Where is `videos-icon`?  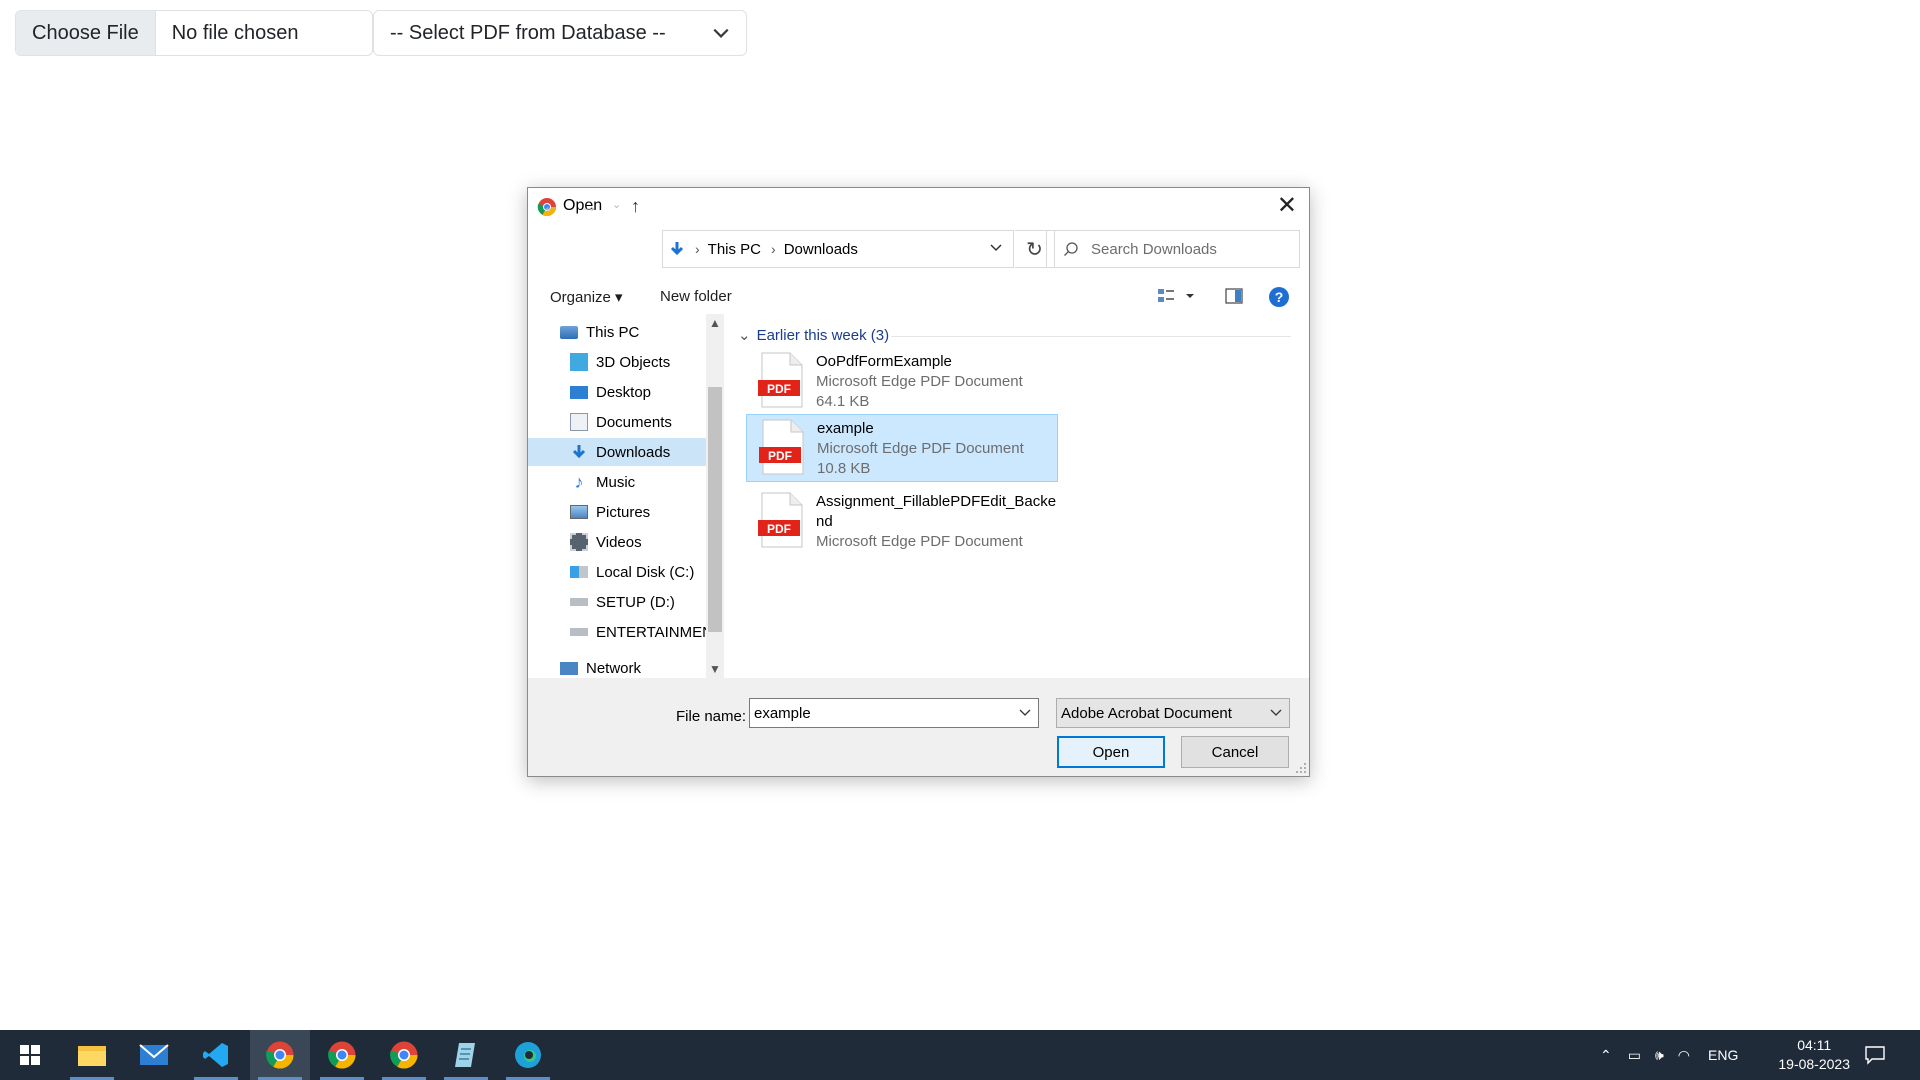
videos-icon is located at coordinates (579, 542).